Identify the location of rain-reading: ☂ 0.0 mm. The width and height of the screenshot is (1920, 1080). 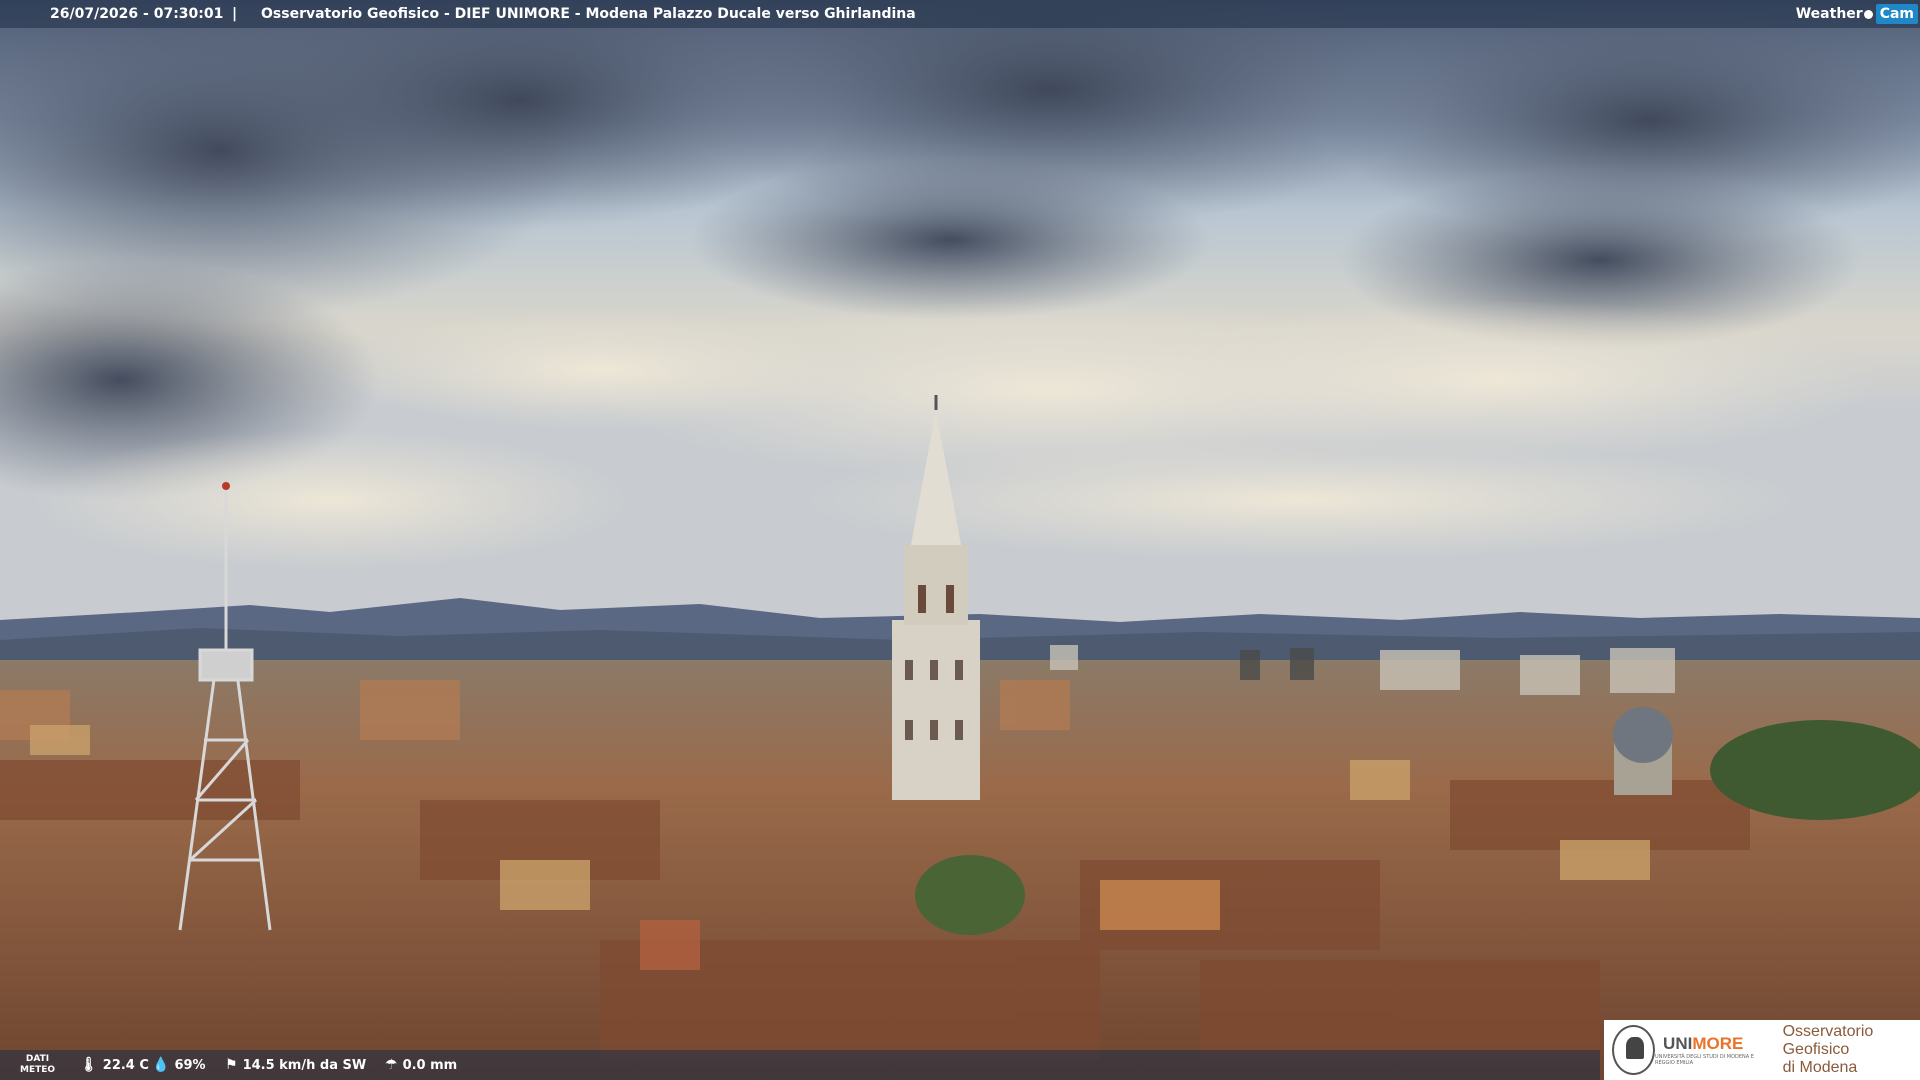
(421, 1065).